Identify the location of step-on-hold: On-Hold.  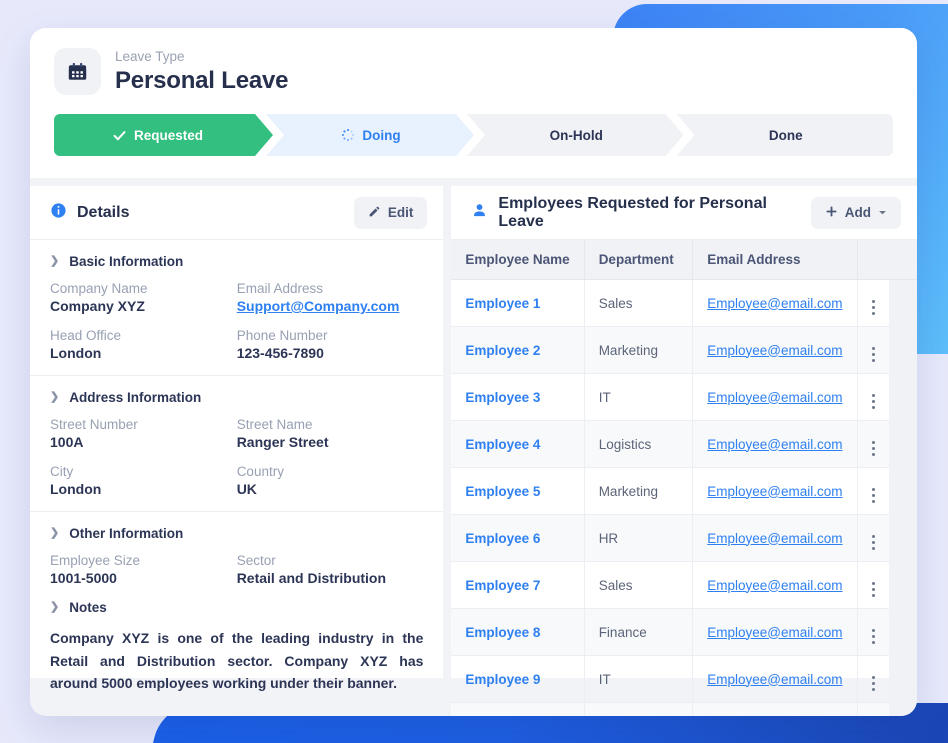
(575, 135).